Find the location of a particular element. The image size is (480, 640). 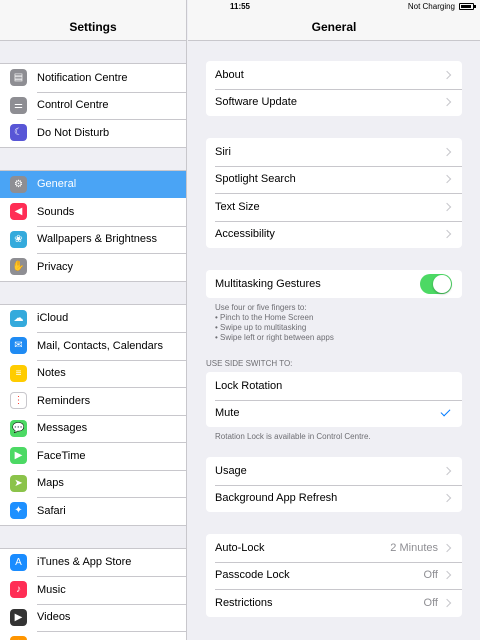

spotlight-search-row: Spotlight Search is located at coordinates (334, 179).